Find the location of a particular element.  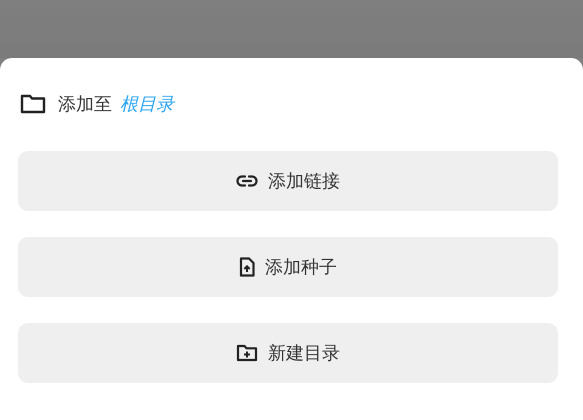

folder-plus-icon is located at coordinates (247, 353).